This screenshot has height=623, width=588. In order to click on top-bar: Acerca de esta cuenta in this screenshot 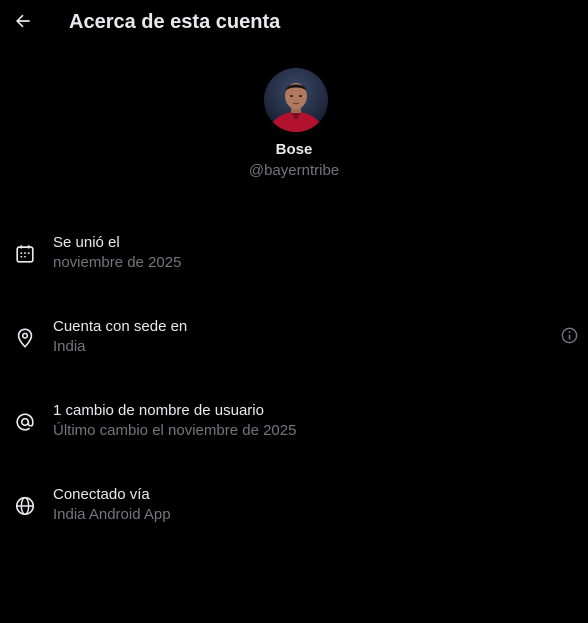, I will do `click(294, 22)`.